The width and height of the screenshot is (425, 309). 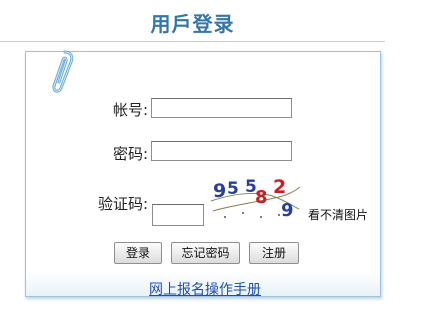 What do you see at coordinates (261, 197) in the screenshot?
I see `captcha-char: 8` at bounding box center [261, 197].